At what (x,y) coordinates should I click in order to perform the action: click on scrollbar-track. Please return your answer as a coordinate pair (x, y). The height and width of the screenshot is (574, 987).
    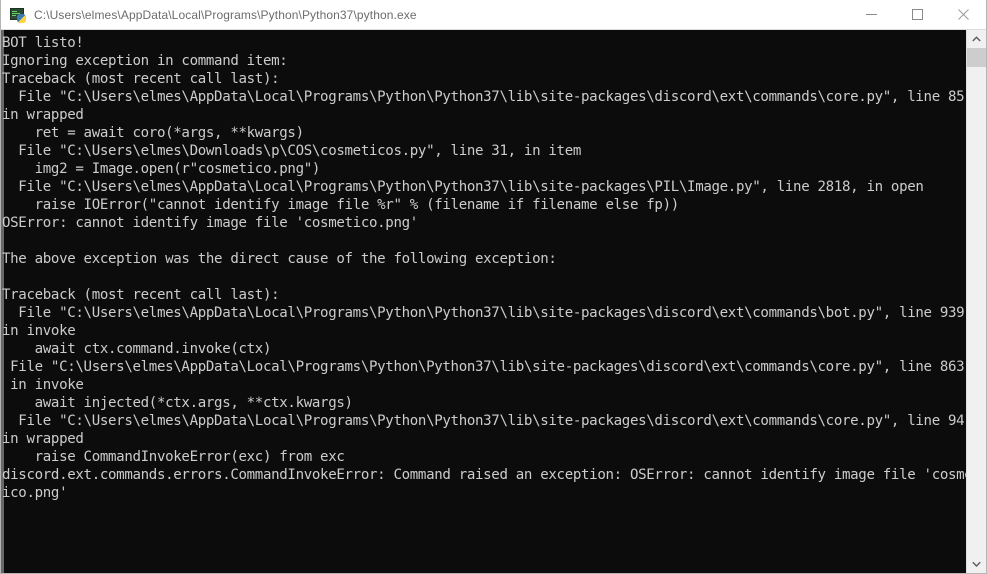
    Looking at the image, I should click on (976, 301).